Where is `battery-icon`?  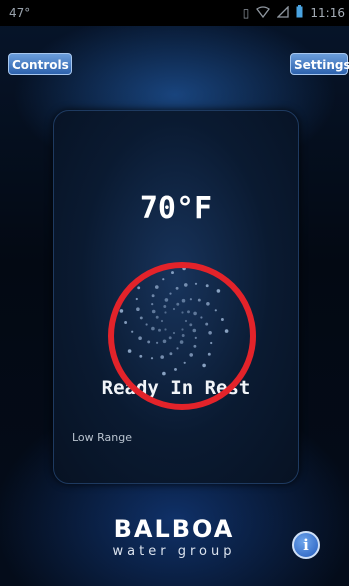
battery-icon is located at coordinates (299, 13).